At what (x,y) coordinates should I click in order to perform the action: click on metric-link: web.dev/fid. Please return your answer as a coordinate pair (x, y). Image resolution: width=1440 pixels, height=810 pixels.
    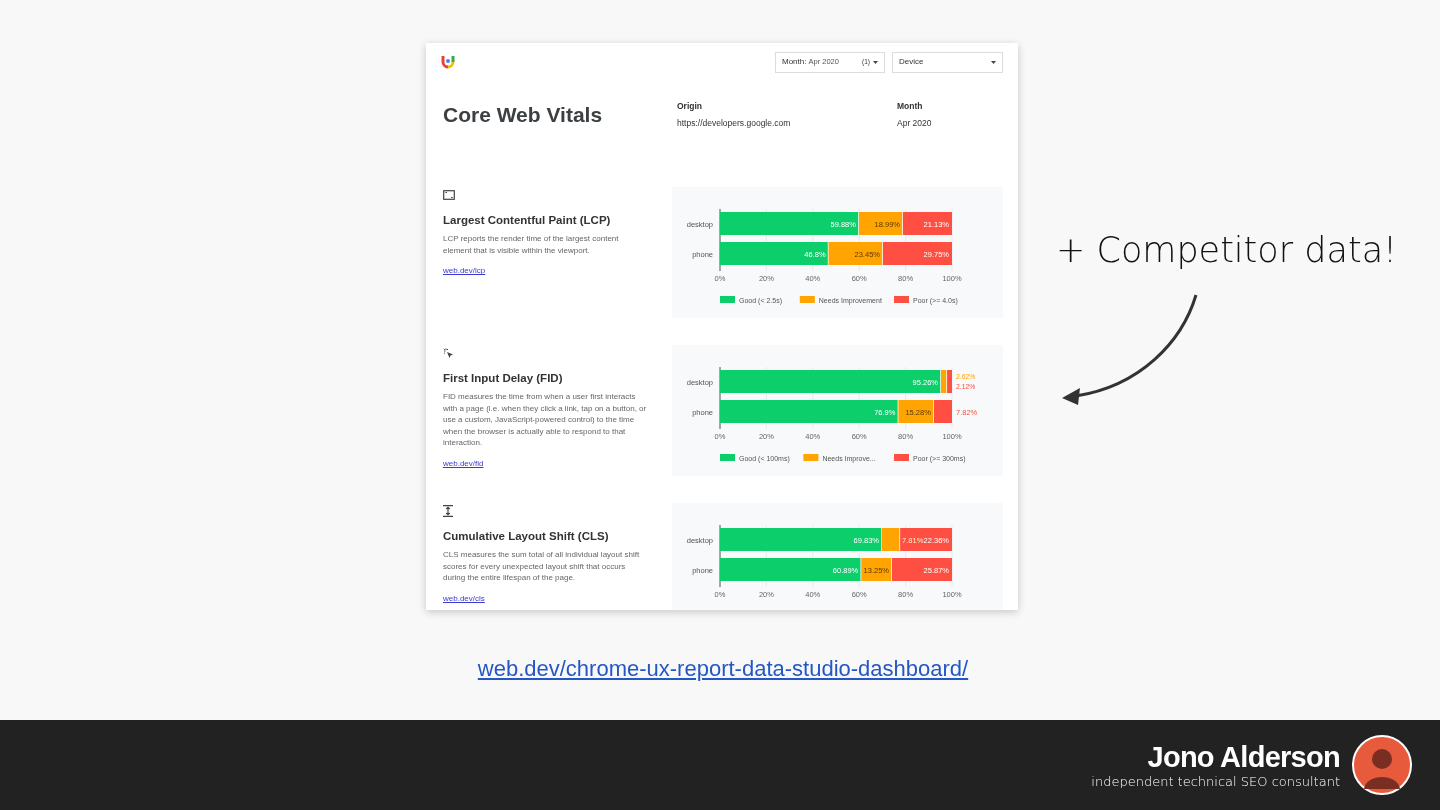
    Looking at the image, I should click on (463, 463).